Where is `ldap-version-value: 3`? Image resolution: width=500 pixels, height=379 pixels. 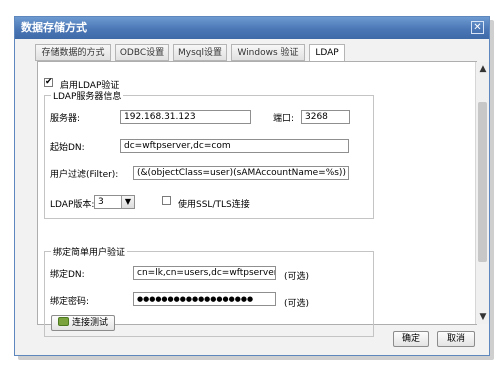
ldap-version-value: 3 is located at coordinates (101, 202).